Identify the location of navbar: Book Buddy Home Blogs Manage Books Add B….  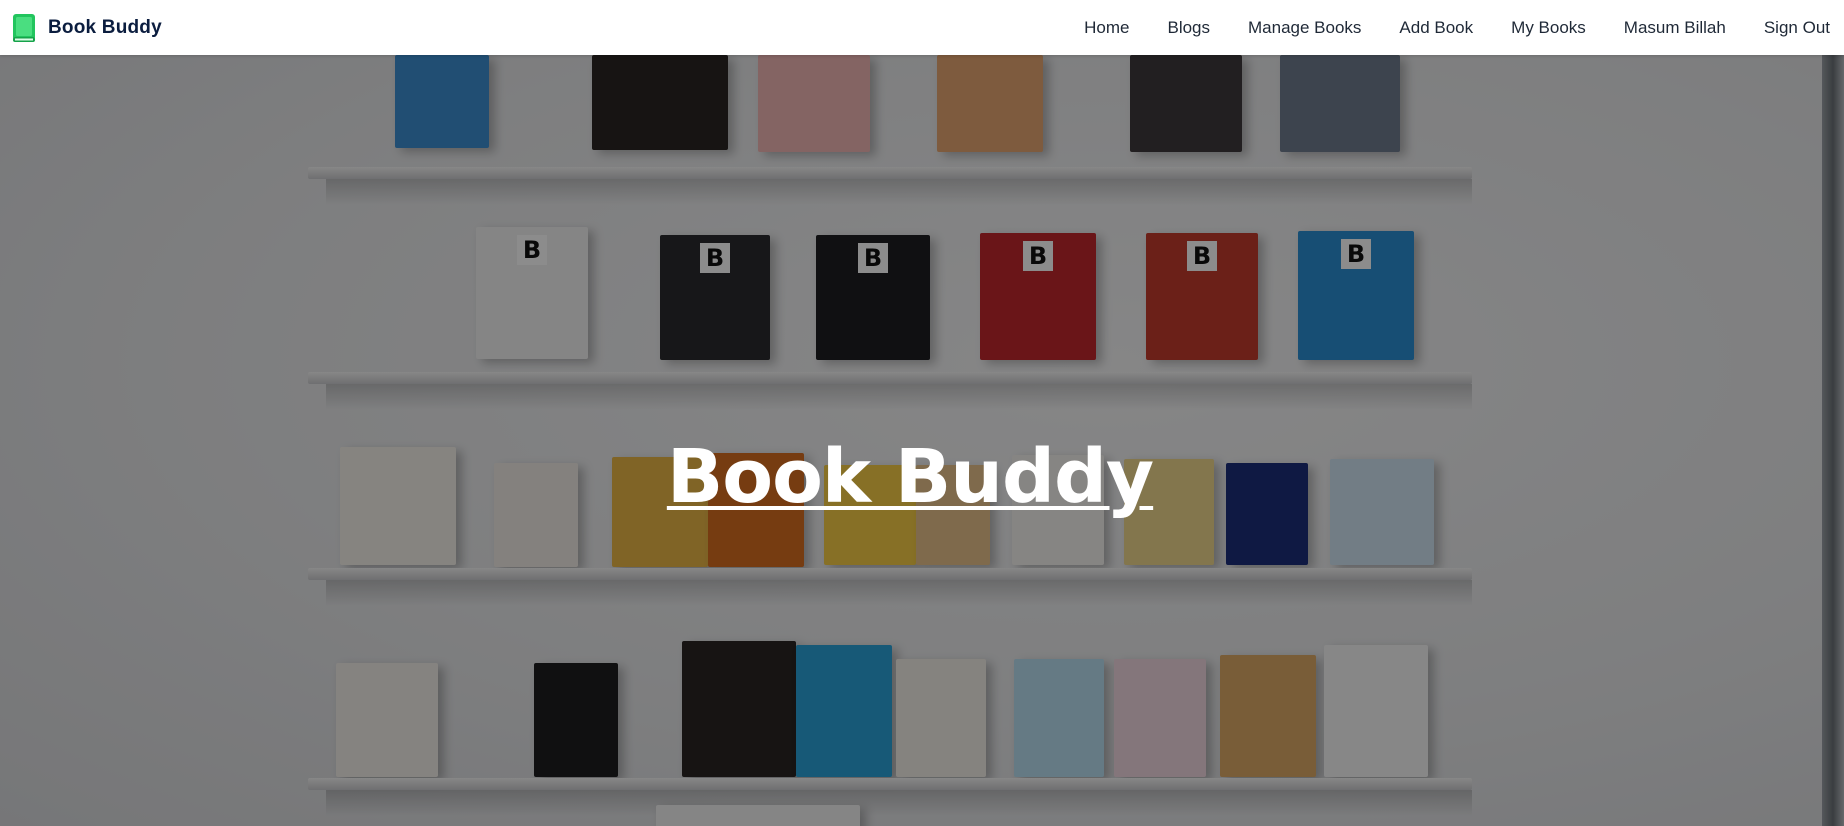
(922, 27).